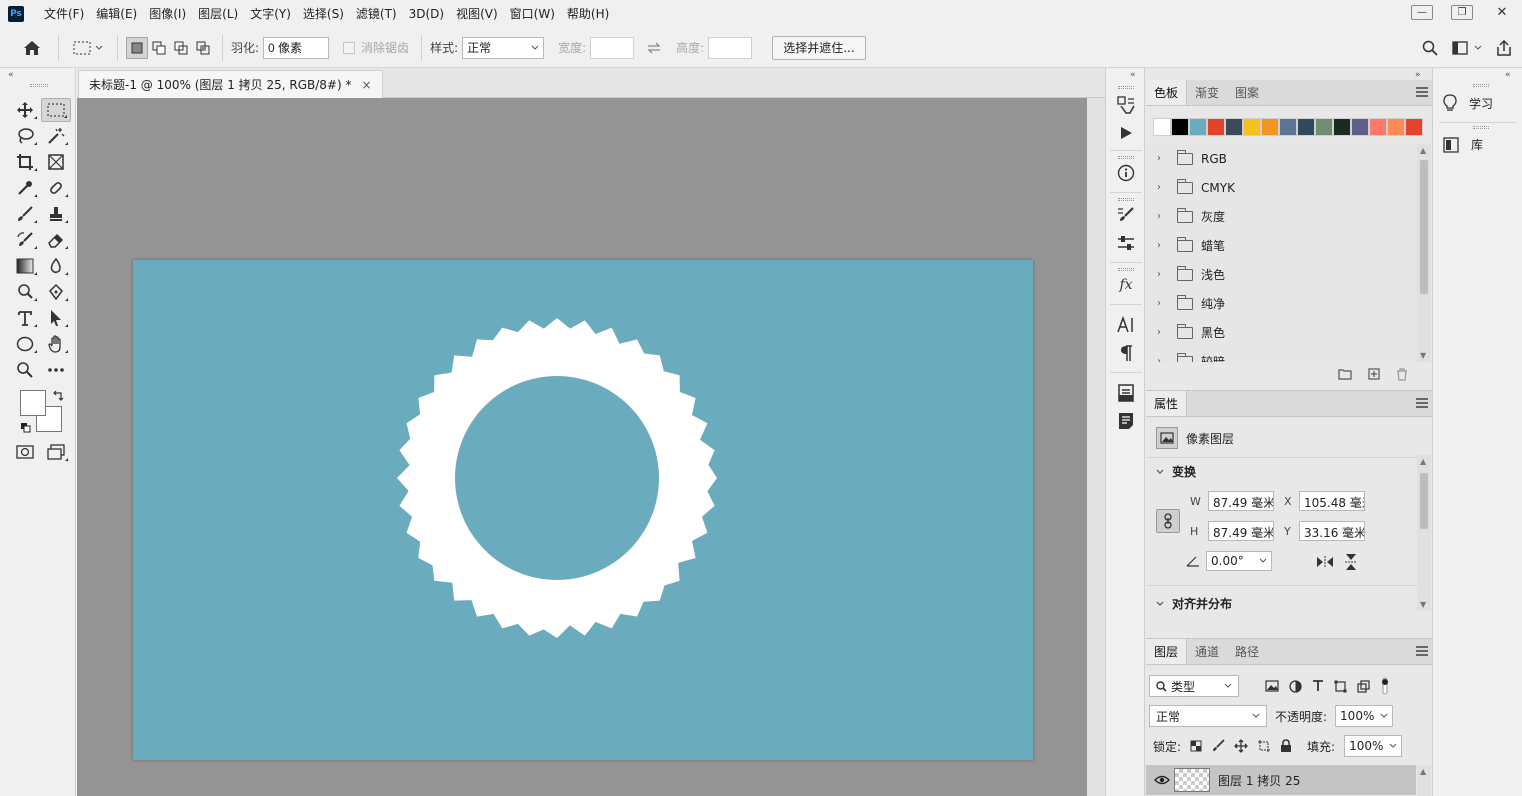 Image resolution: width=1522 pixels, height=796 pixels. What do you see at coordinates (25, 344) in the screenshot?
I see `ellipse-tool` at bounding box center [25, 344].